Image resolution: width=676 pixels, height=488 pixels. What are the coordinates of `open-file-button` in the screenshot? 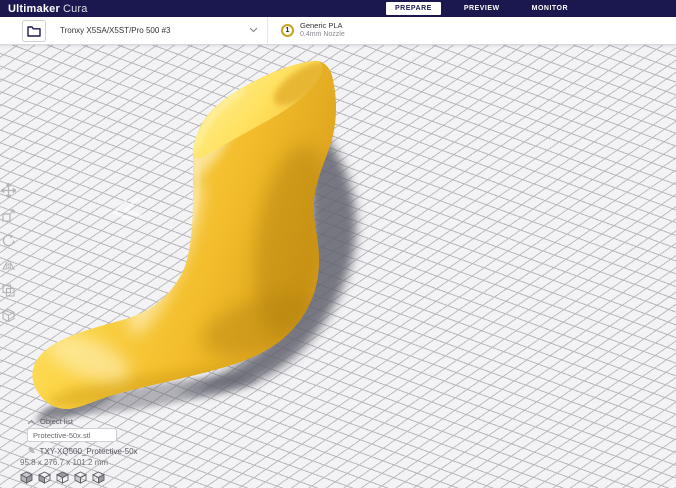 It's located at (34, 31).